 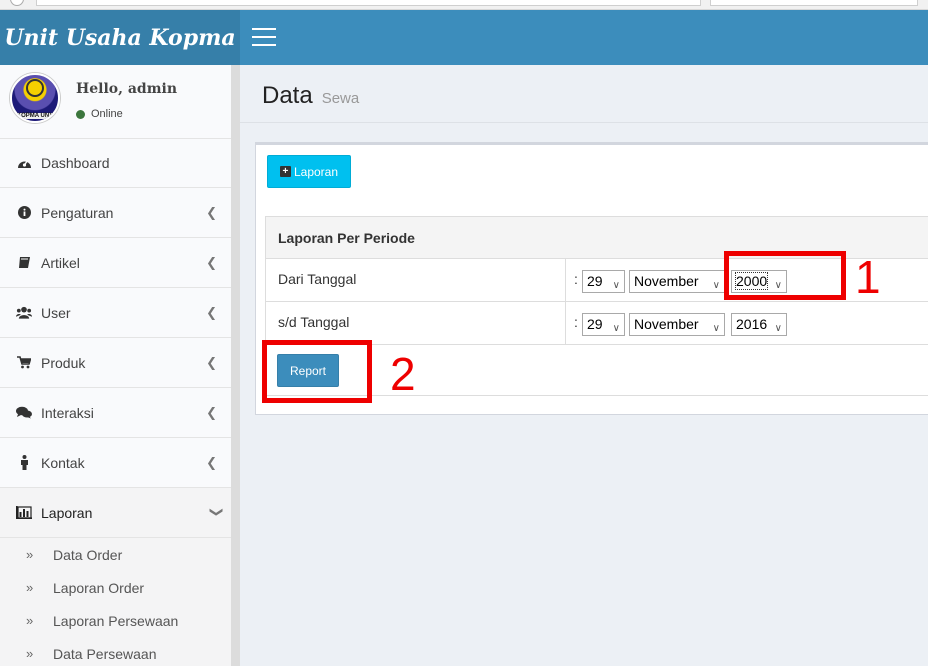 I want to click on bar-chart-icon, so click(x=24, y=513).